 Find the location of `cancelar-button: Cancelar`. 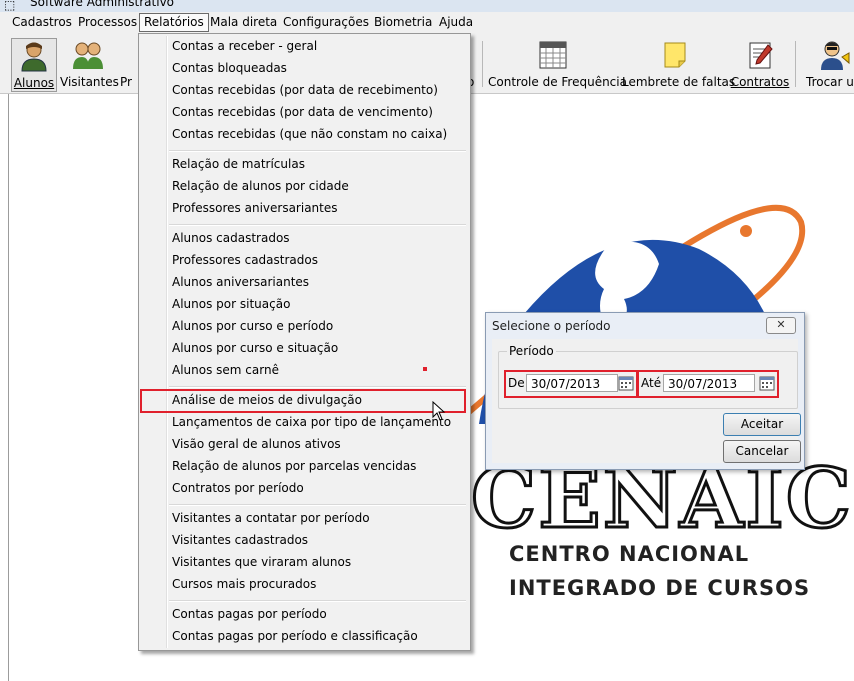

cancelar-button: Cancelar is located at coordinates (762, 451).